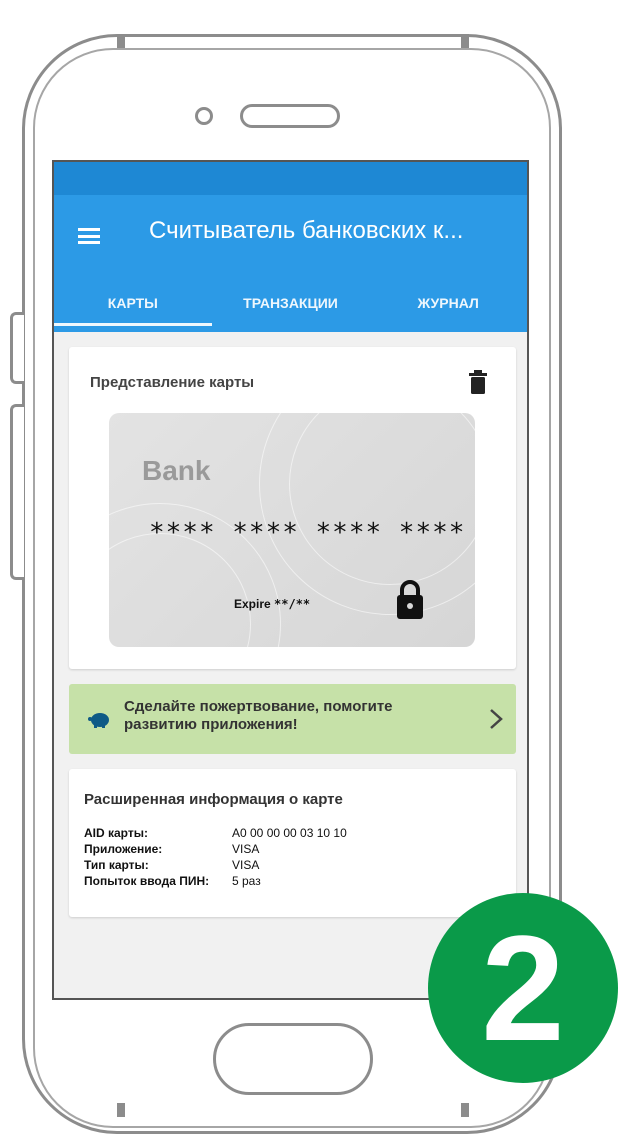 The image size is (620, 1134). Describe the element at coordinates (307, 533) in the screenshot. I see `card-number: **** **** **** ****` at that location.